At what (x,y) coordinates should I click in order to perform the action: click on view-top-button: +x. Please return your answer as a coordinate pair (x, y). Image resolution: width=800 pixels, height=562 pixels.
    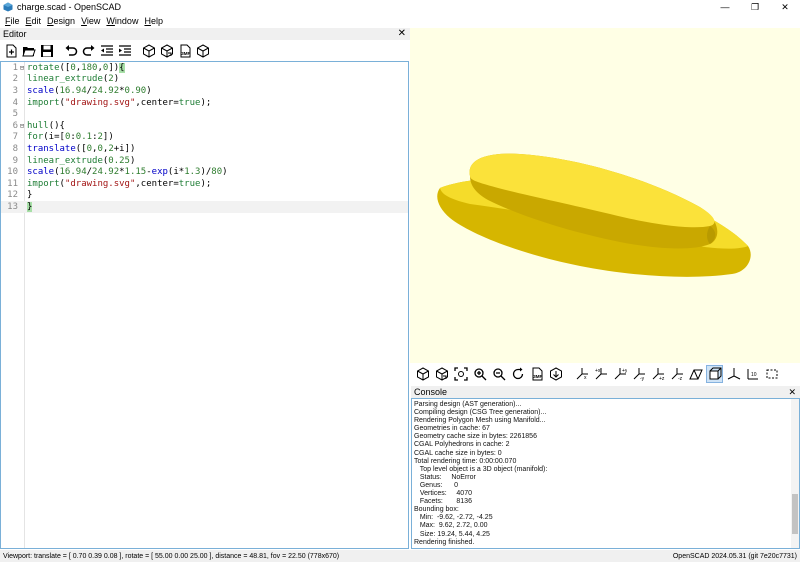
    Looking at the image, I should click on (600, 374).